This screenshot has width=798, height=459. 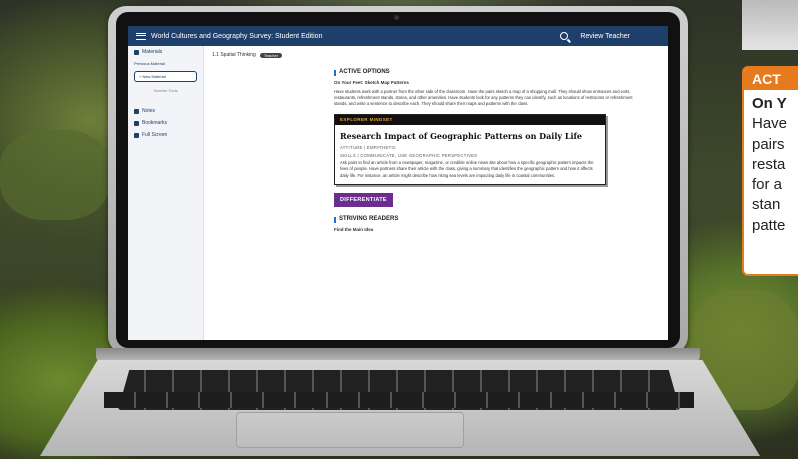 What do you see at coordinates (136, 111) in the screenshot?
I see `notes-icon` at bounding box center [136, 111].